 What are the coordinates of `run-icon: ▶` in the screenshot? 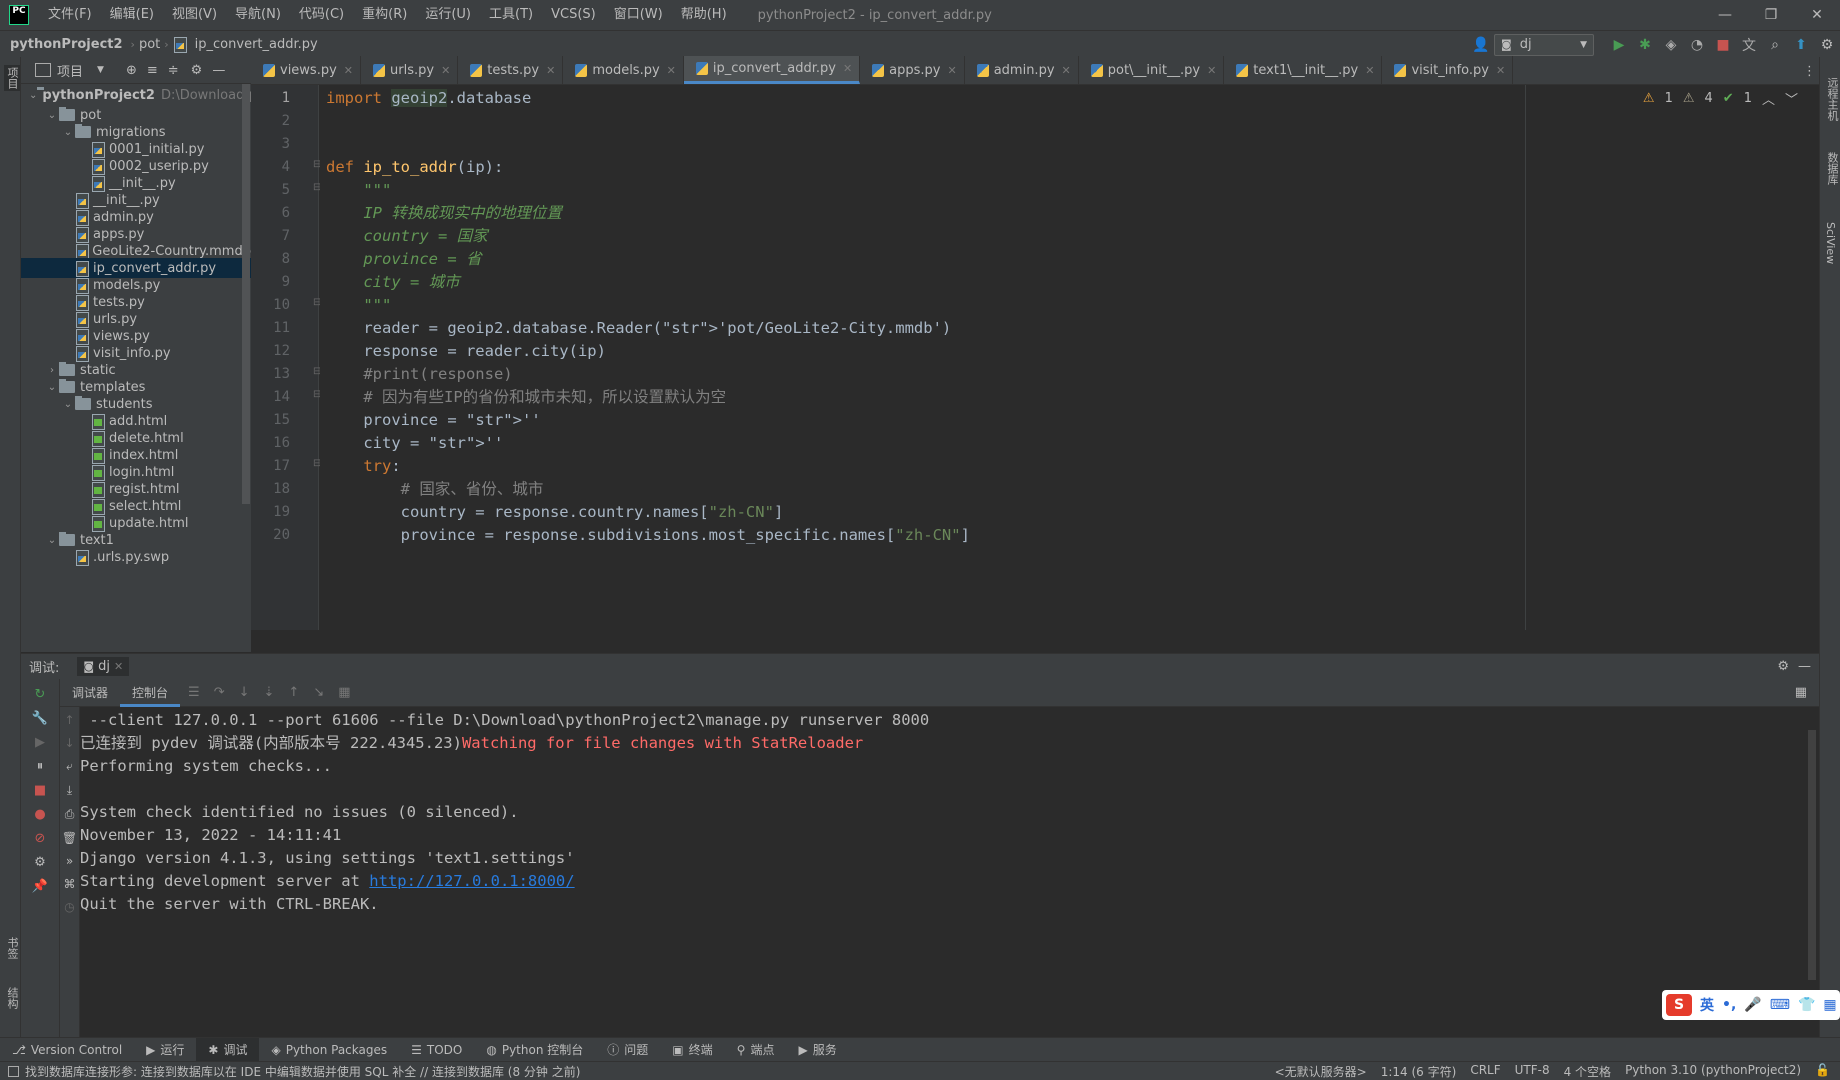 It's located at (1619, 45).